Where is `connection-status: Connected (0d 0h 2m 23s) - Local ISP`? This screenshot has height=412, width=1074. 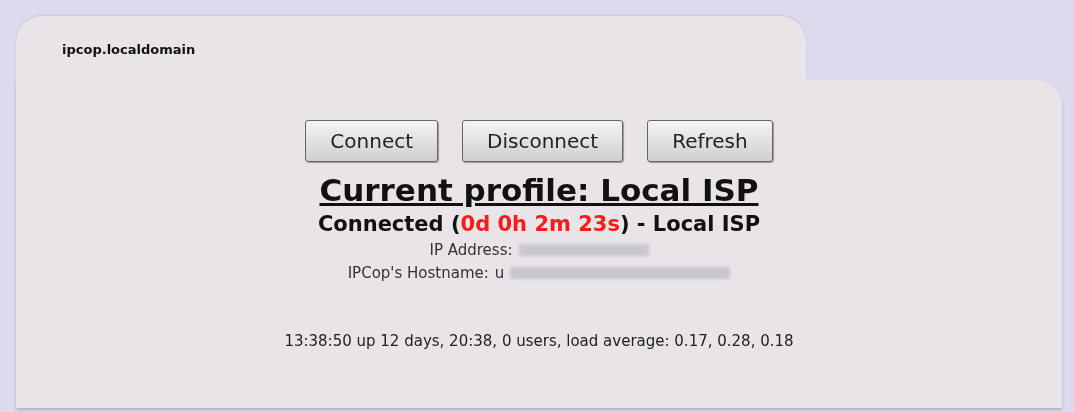
connection-status: Connected (0d 0h 2m 23s) - Local ISP is located at coordinates (539, 224).